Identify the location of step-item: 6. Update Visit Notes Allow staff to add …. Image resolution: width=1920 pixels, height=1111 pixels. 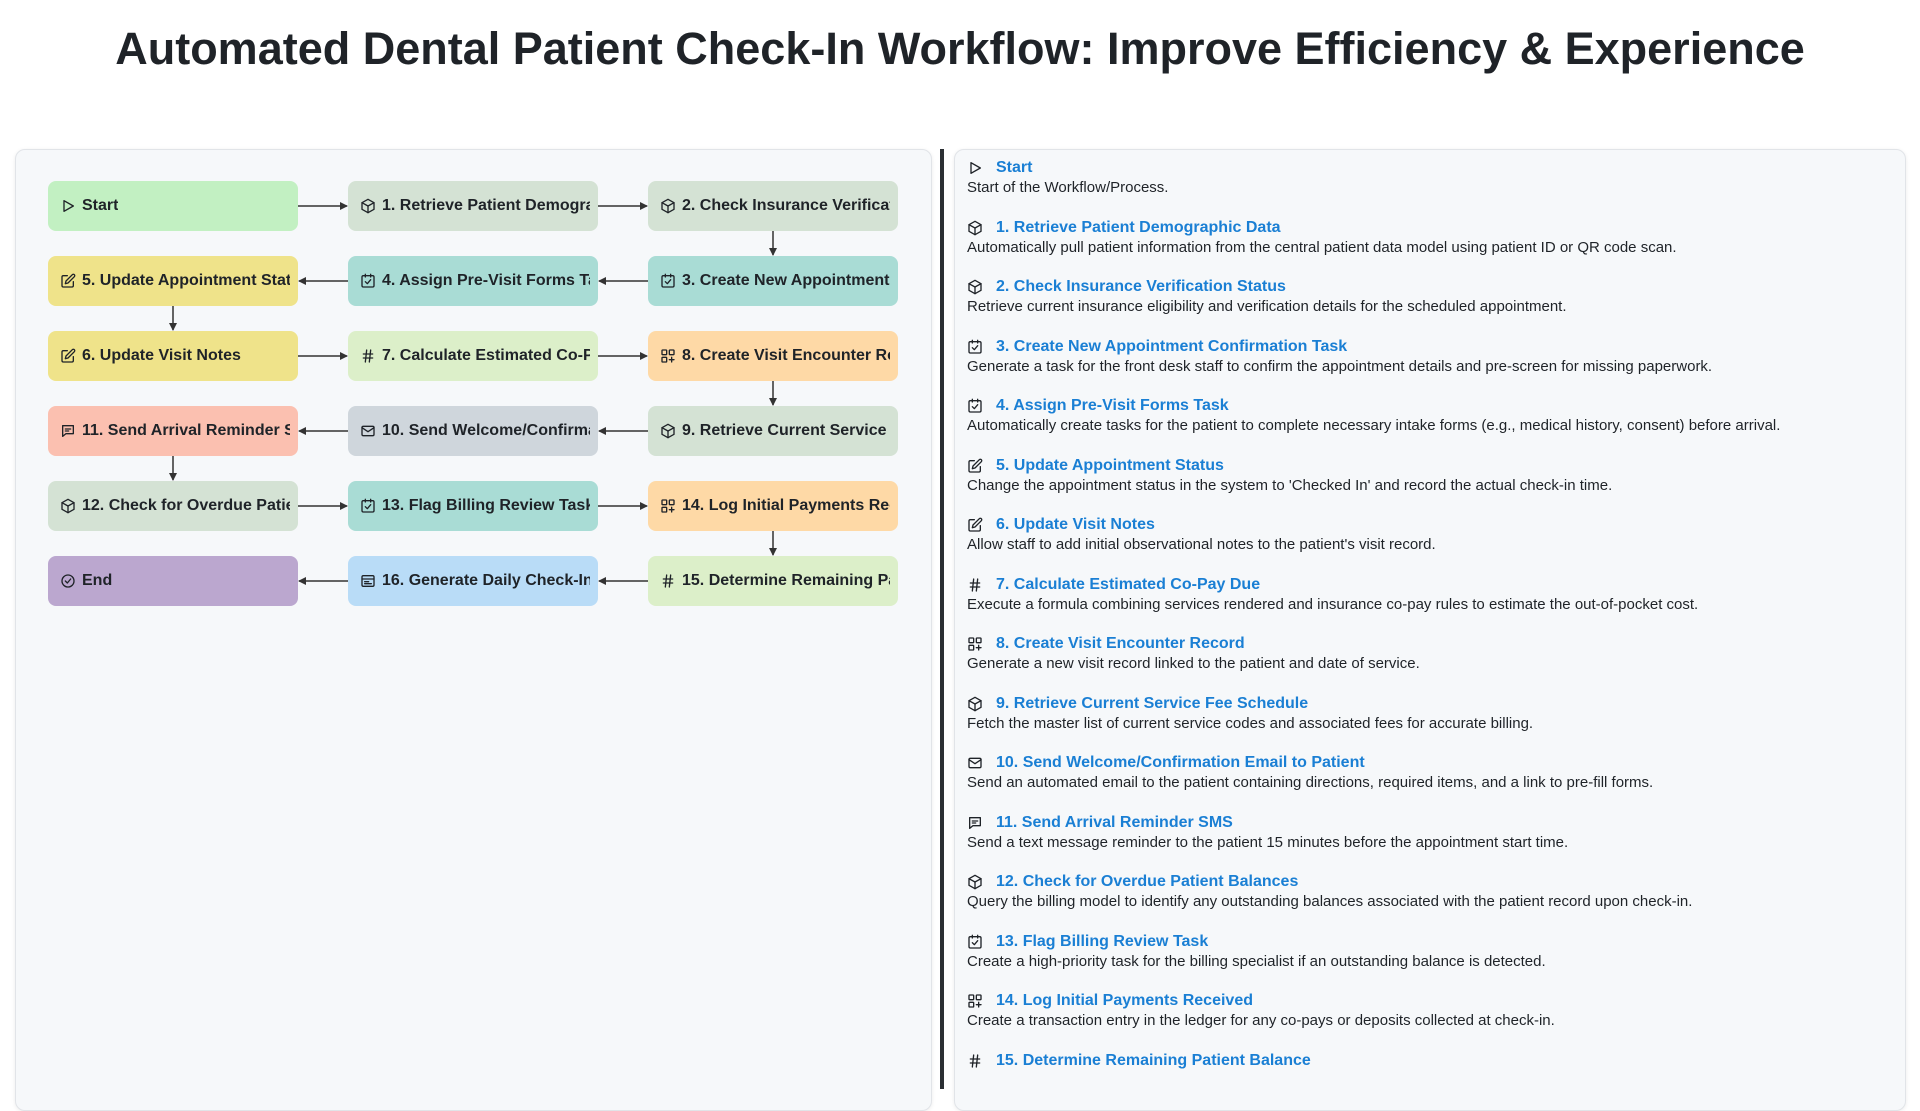
(1427, 545).